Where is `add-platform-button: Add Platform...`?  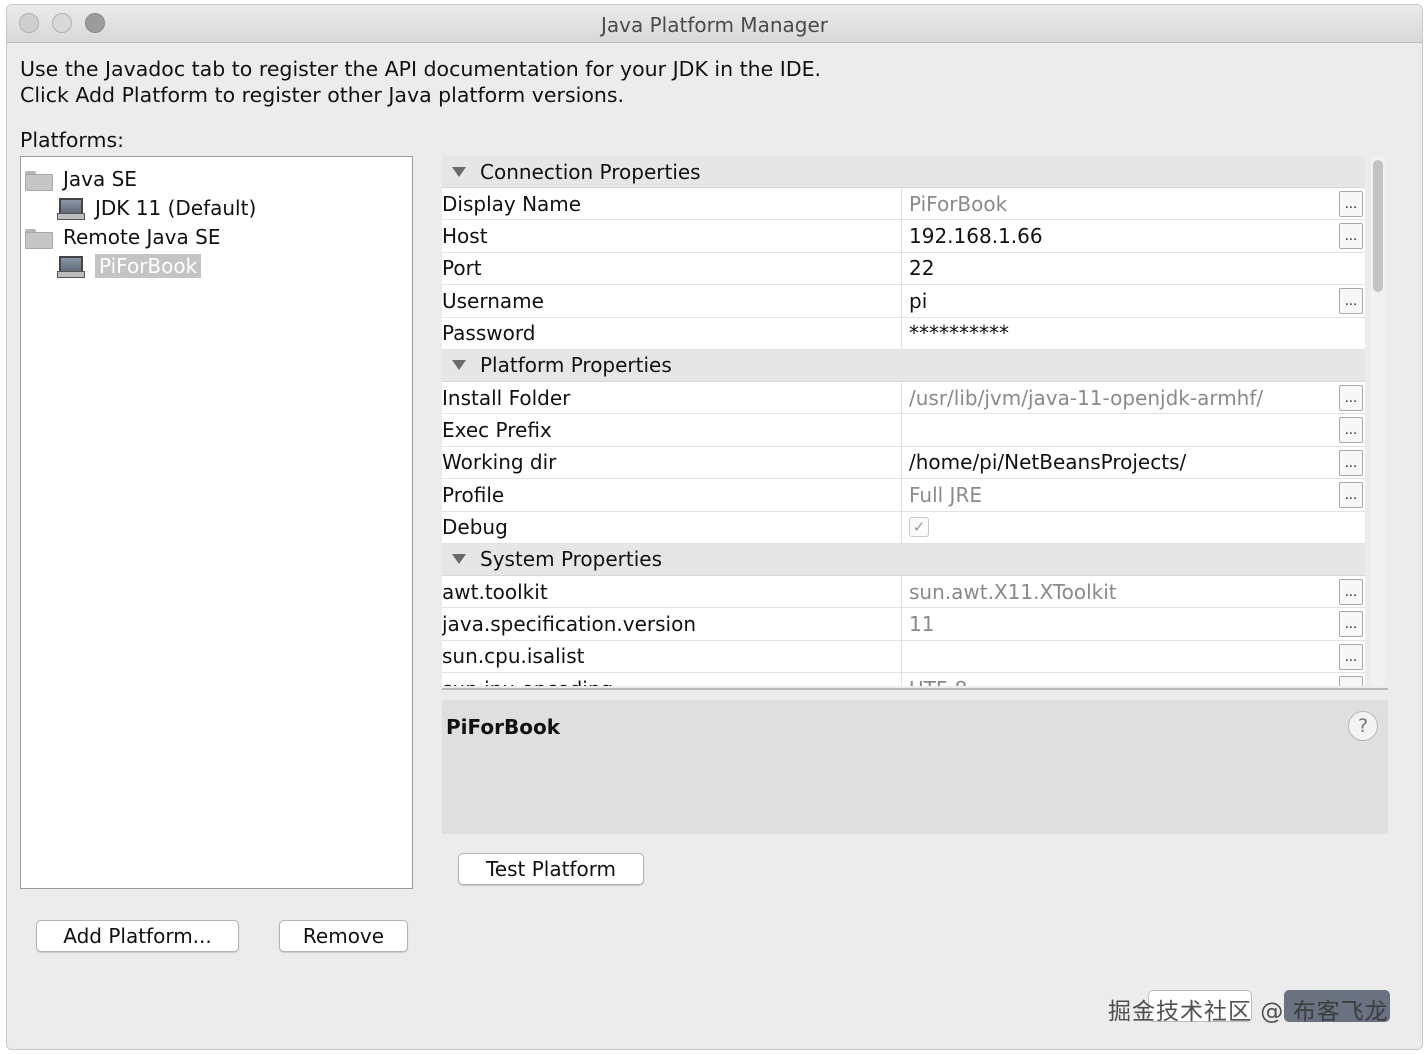 add-platform-button: Add Platform... is located at coordinates (137, 936).